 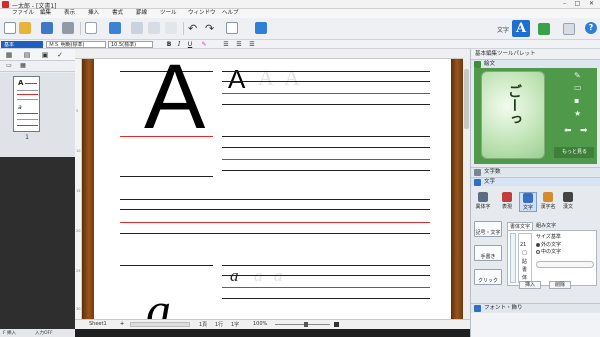 I want to click on undo-icon: ↶, so click(x=192, y=28).